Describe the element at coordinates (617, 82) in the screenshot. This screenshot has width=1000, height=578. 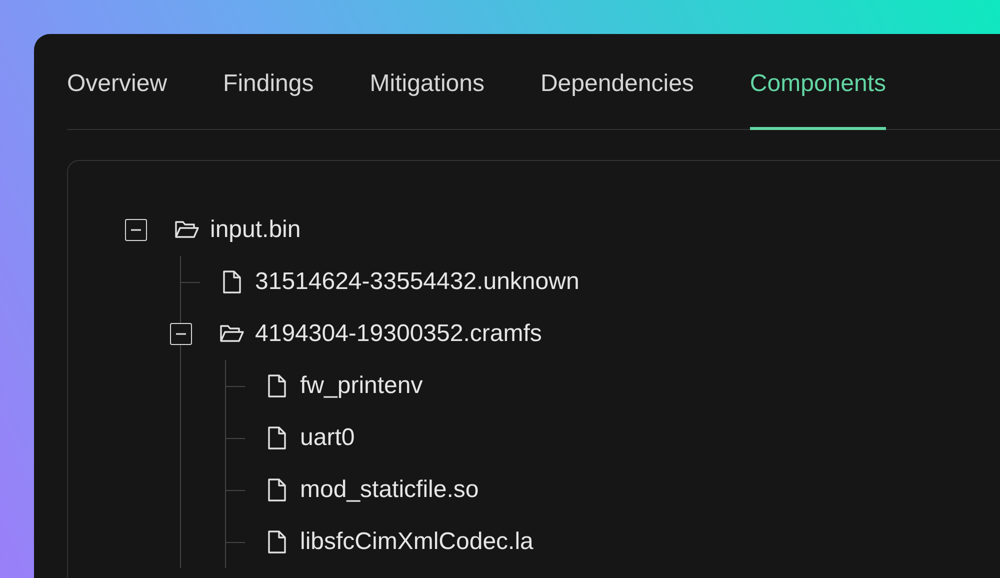
I see `tab: Dependencies` at that location.